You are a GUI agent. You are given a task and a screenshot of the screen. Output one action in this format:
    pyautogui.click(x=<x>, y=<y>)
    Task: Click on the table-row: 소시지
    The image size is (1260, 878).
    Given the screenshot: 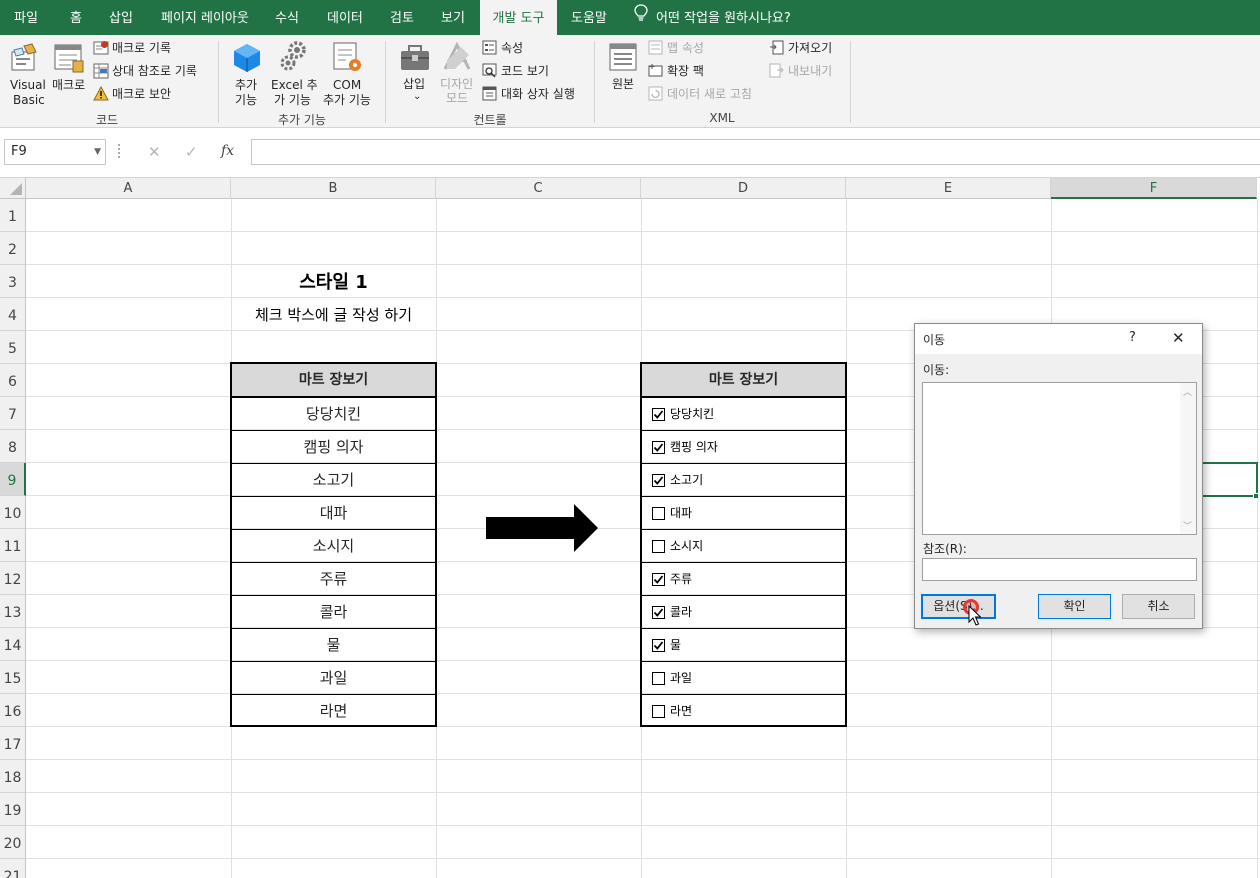 What is the action you would take?
    pyautogui.click(x=333, y=546)
    